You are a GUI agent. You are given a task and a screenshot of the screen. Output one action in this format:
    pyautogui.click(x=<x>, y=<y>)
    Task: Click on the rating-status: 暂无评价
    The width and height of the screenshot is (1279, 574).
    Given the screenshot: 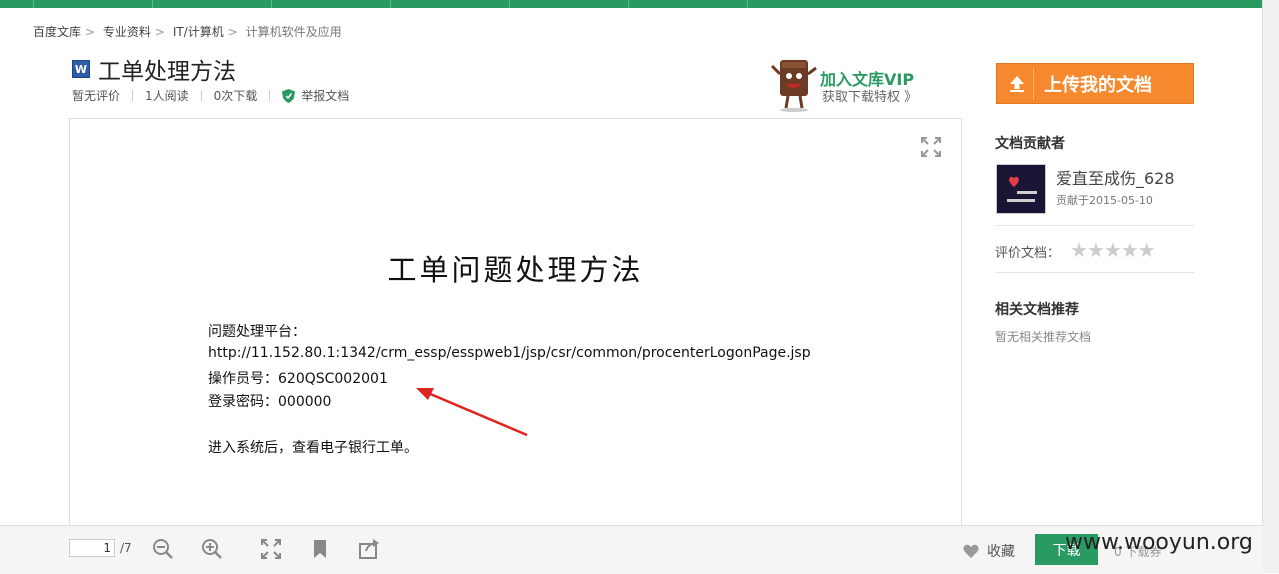 What is the action you would take?
    pyautogui.click(x=96, y=96)
    